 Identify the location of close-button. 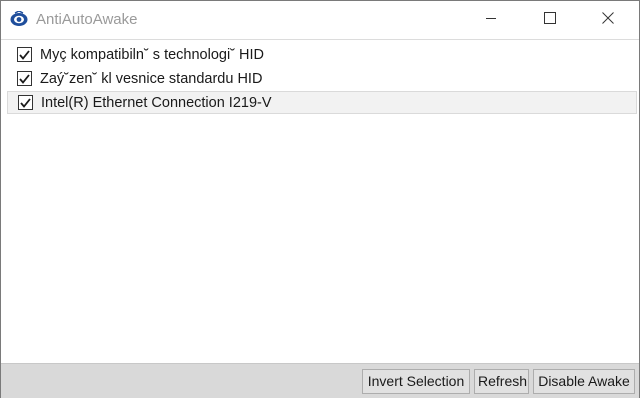
(608, 19).